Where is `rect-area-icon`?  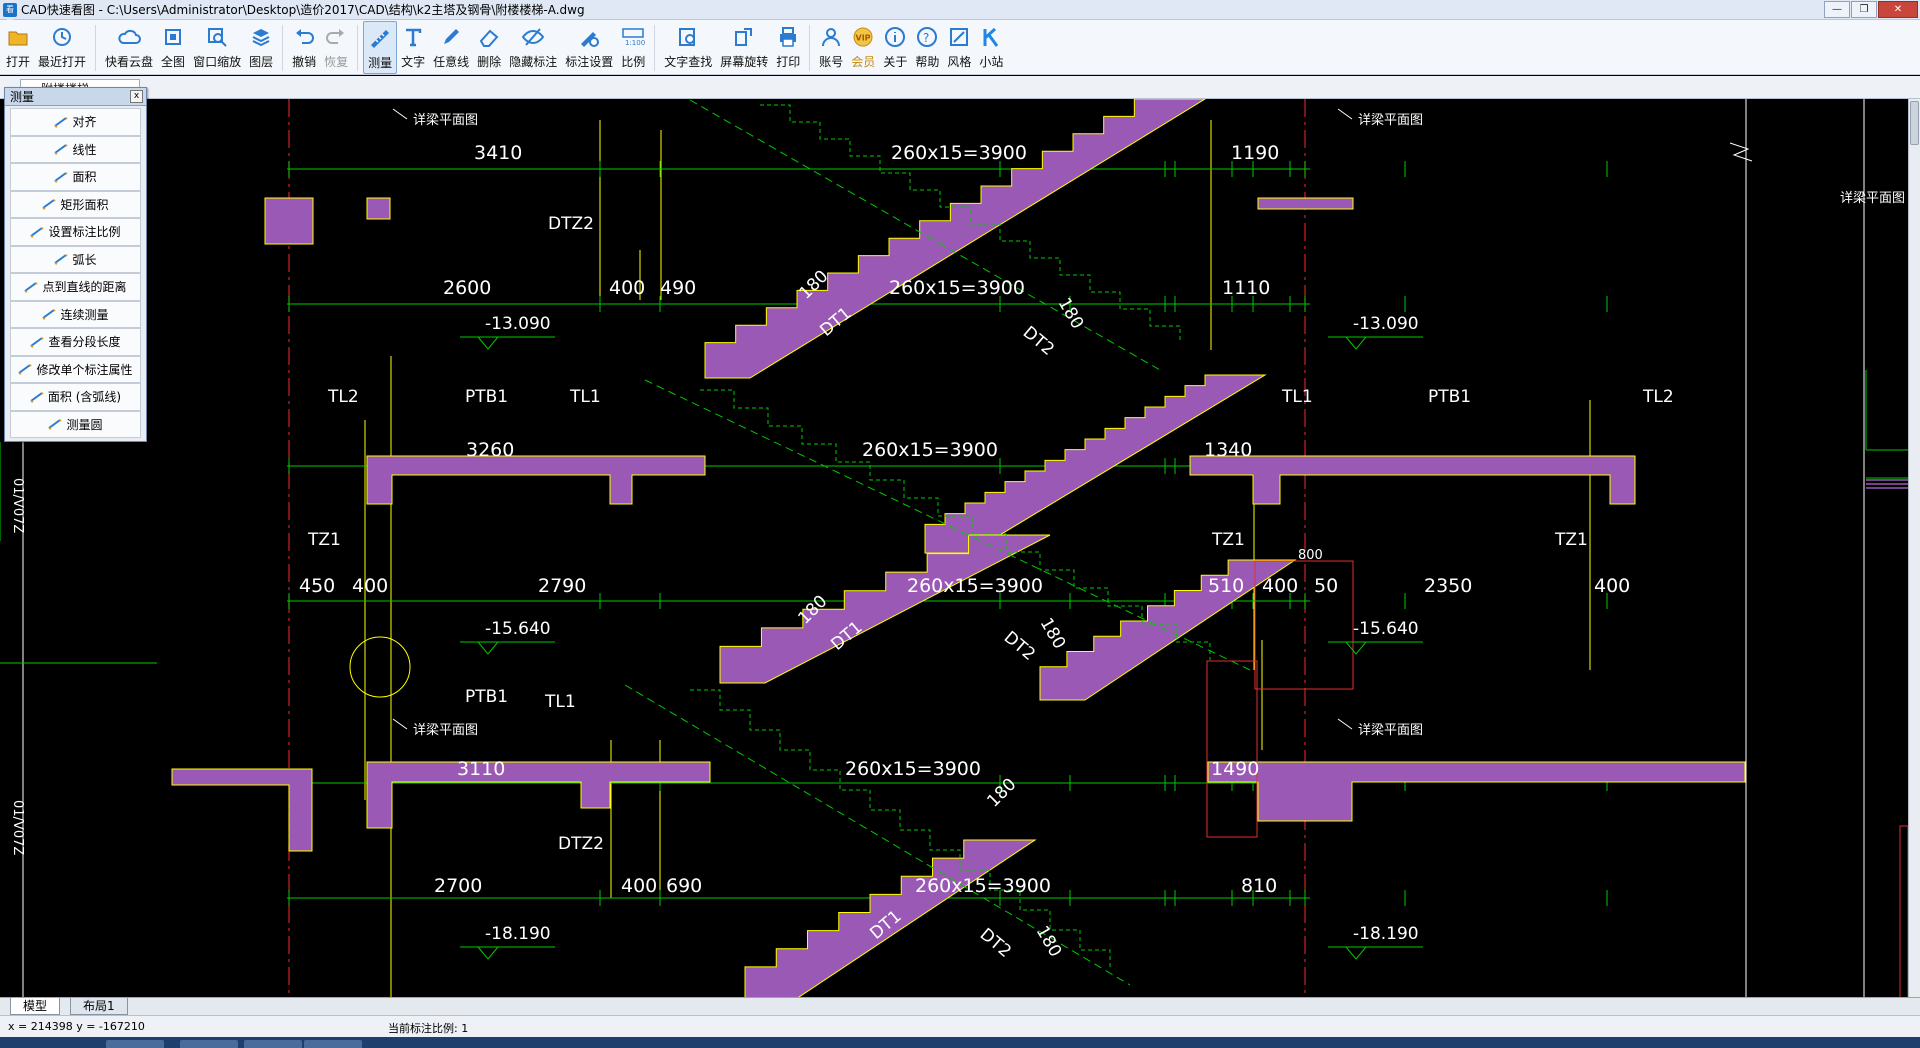 rect-area-icon is located at coordinates (49, 204).